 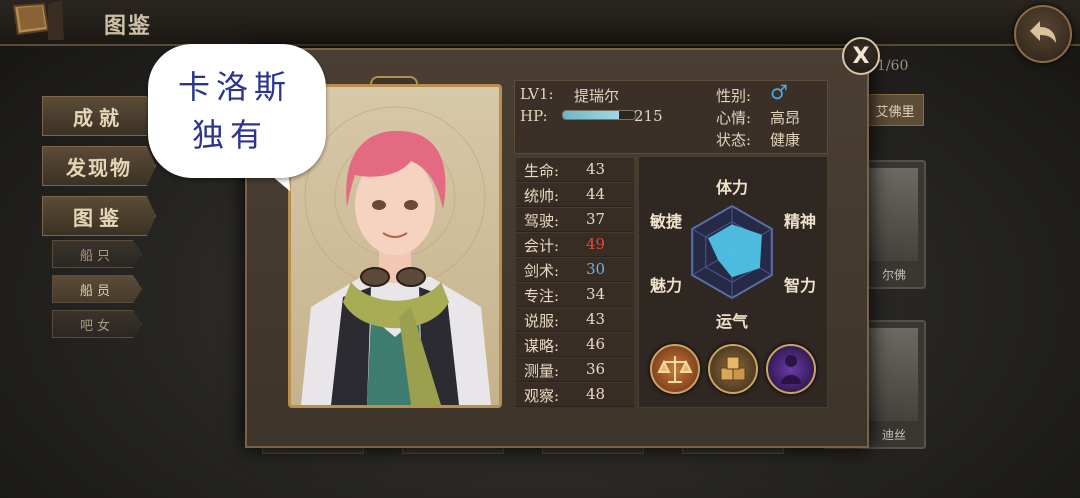 What do you see at coordinates (596, 344) in the screenshot?
I see `stat-value: 46` at bounding box center [596, 344].